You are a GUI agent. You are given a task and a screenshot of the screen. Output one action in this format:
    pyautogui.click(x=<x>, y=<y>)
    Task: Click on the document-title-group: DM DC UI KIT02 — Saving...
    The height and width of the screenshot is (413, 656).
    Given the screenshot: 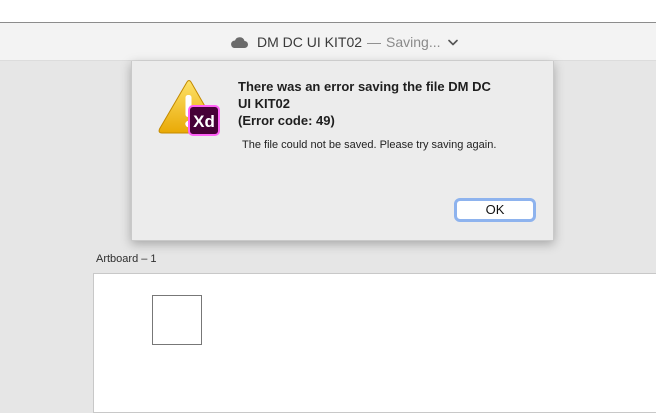 What is the action you would take?
    pyautogui.click(x=343, y=42)
    